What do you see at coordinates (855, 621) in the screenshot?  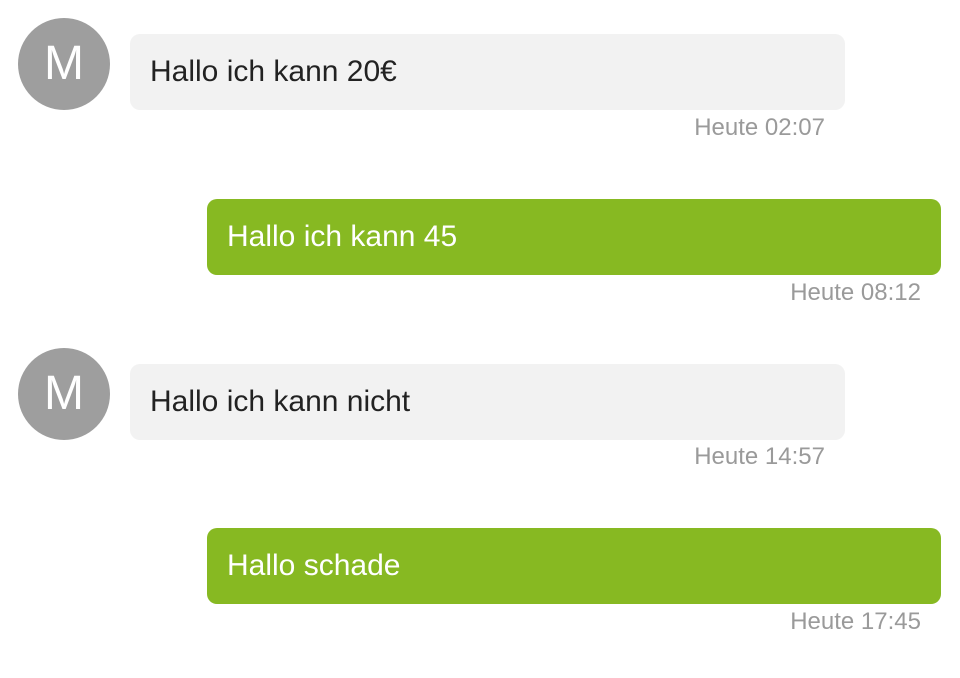 I see `message-timestamp: Heute 17:45` at bounding box center [855, 621].